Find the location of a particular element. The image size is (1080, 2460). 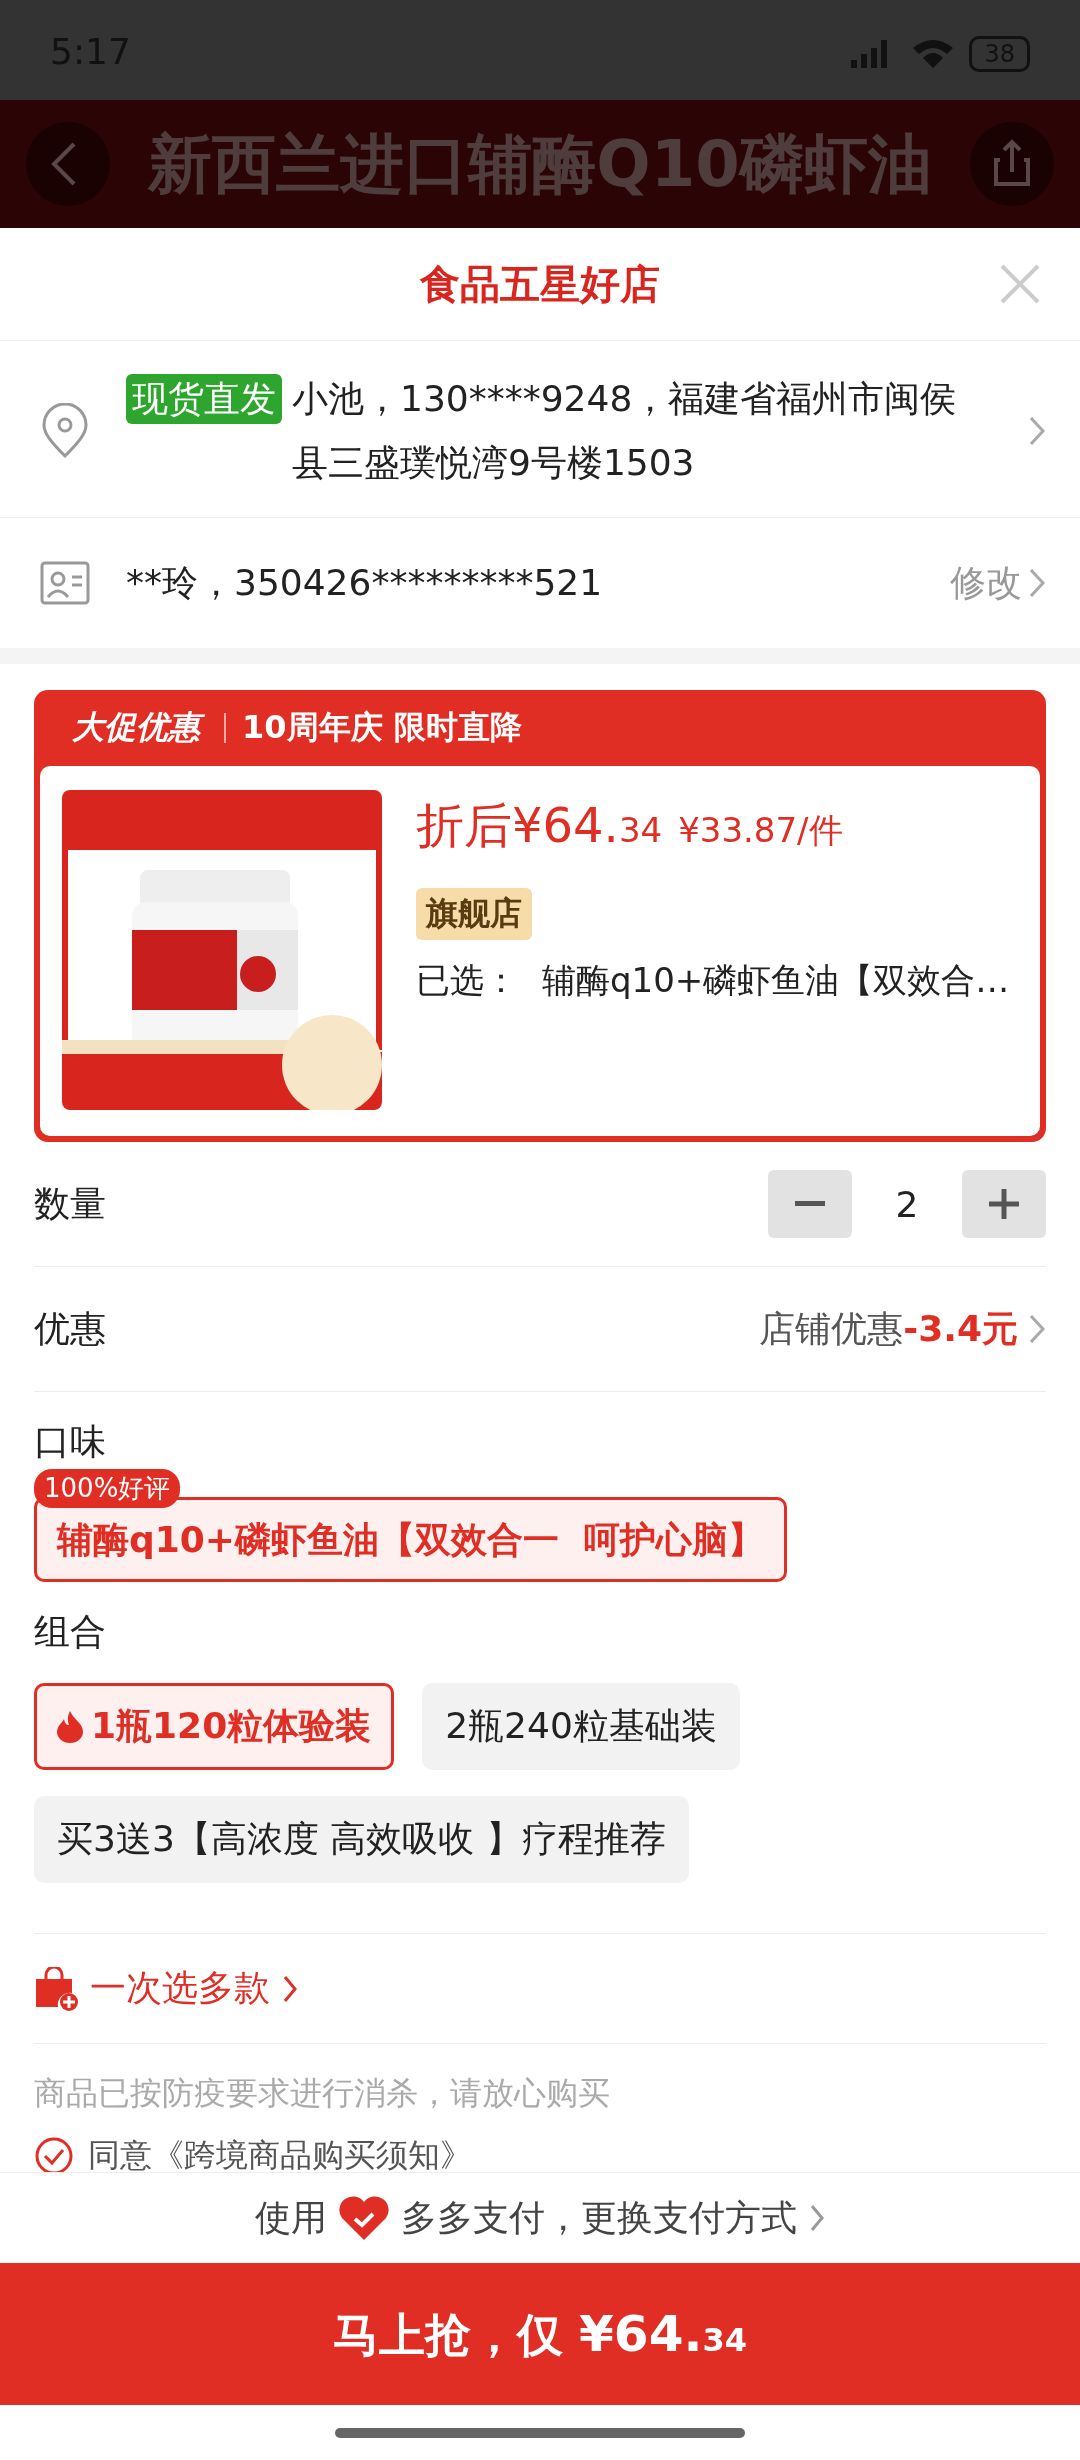

promo-subtitle: 10周年庆 限时直降 is located at coordinates (382, 727).